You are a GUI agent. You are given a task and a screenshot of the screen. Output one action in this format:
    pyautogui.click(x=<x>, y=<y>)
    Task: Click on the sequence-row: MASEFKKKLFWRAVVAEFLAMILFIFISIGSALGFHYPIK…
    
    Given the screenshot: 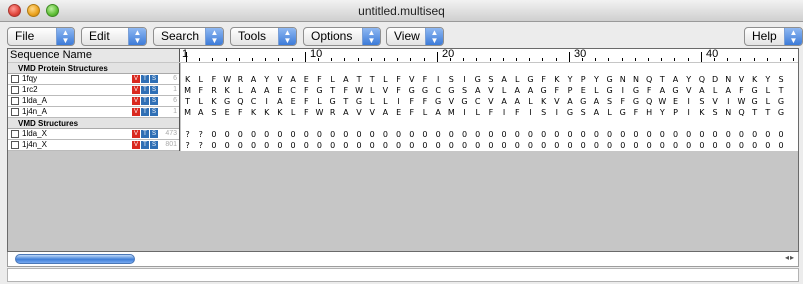 What is the action you would take?
    pyautogui.click(x=489, y=112)
    